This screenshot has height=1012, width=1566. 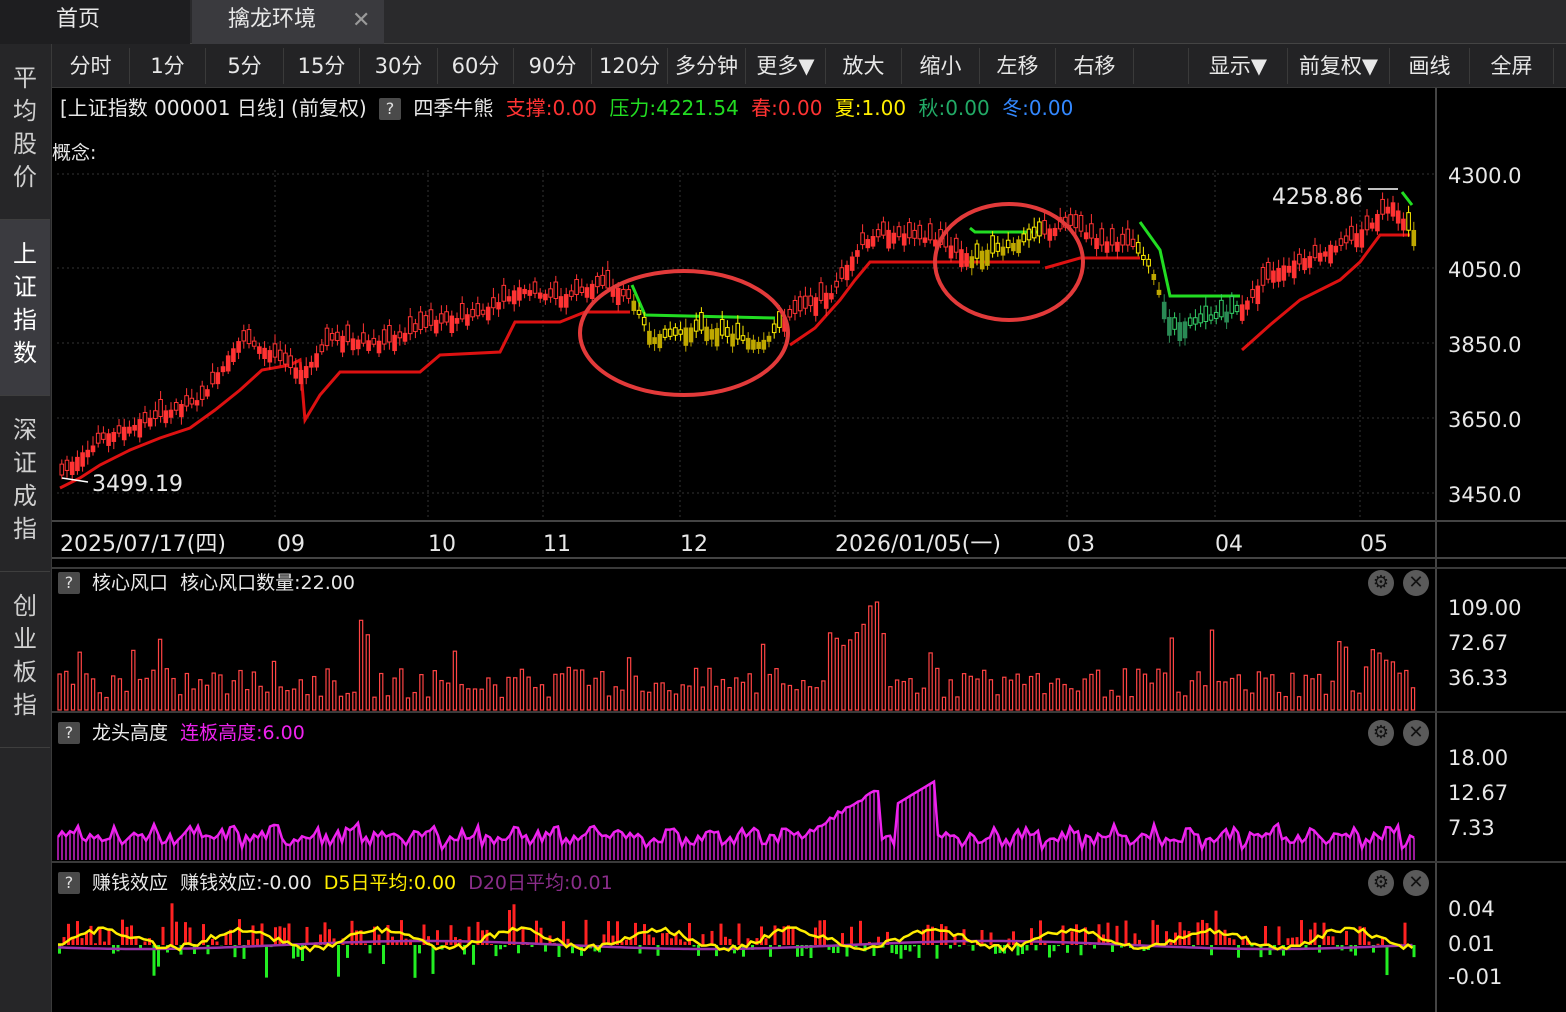 I want to click on panel3-d20: D20日平均:0.01, so click(x=540, y=883).